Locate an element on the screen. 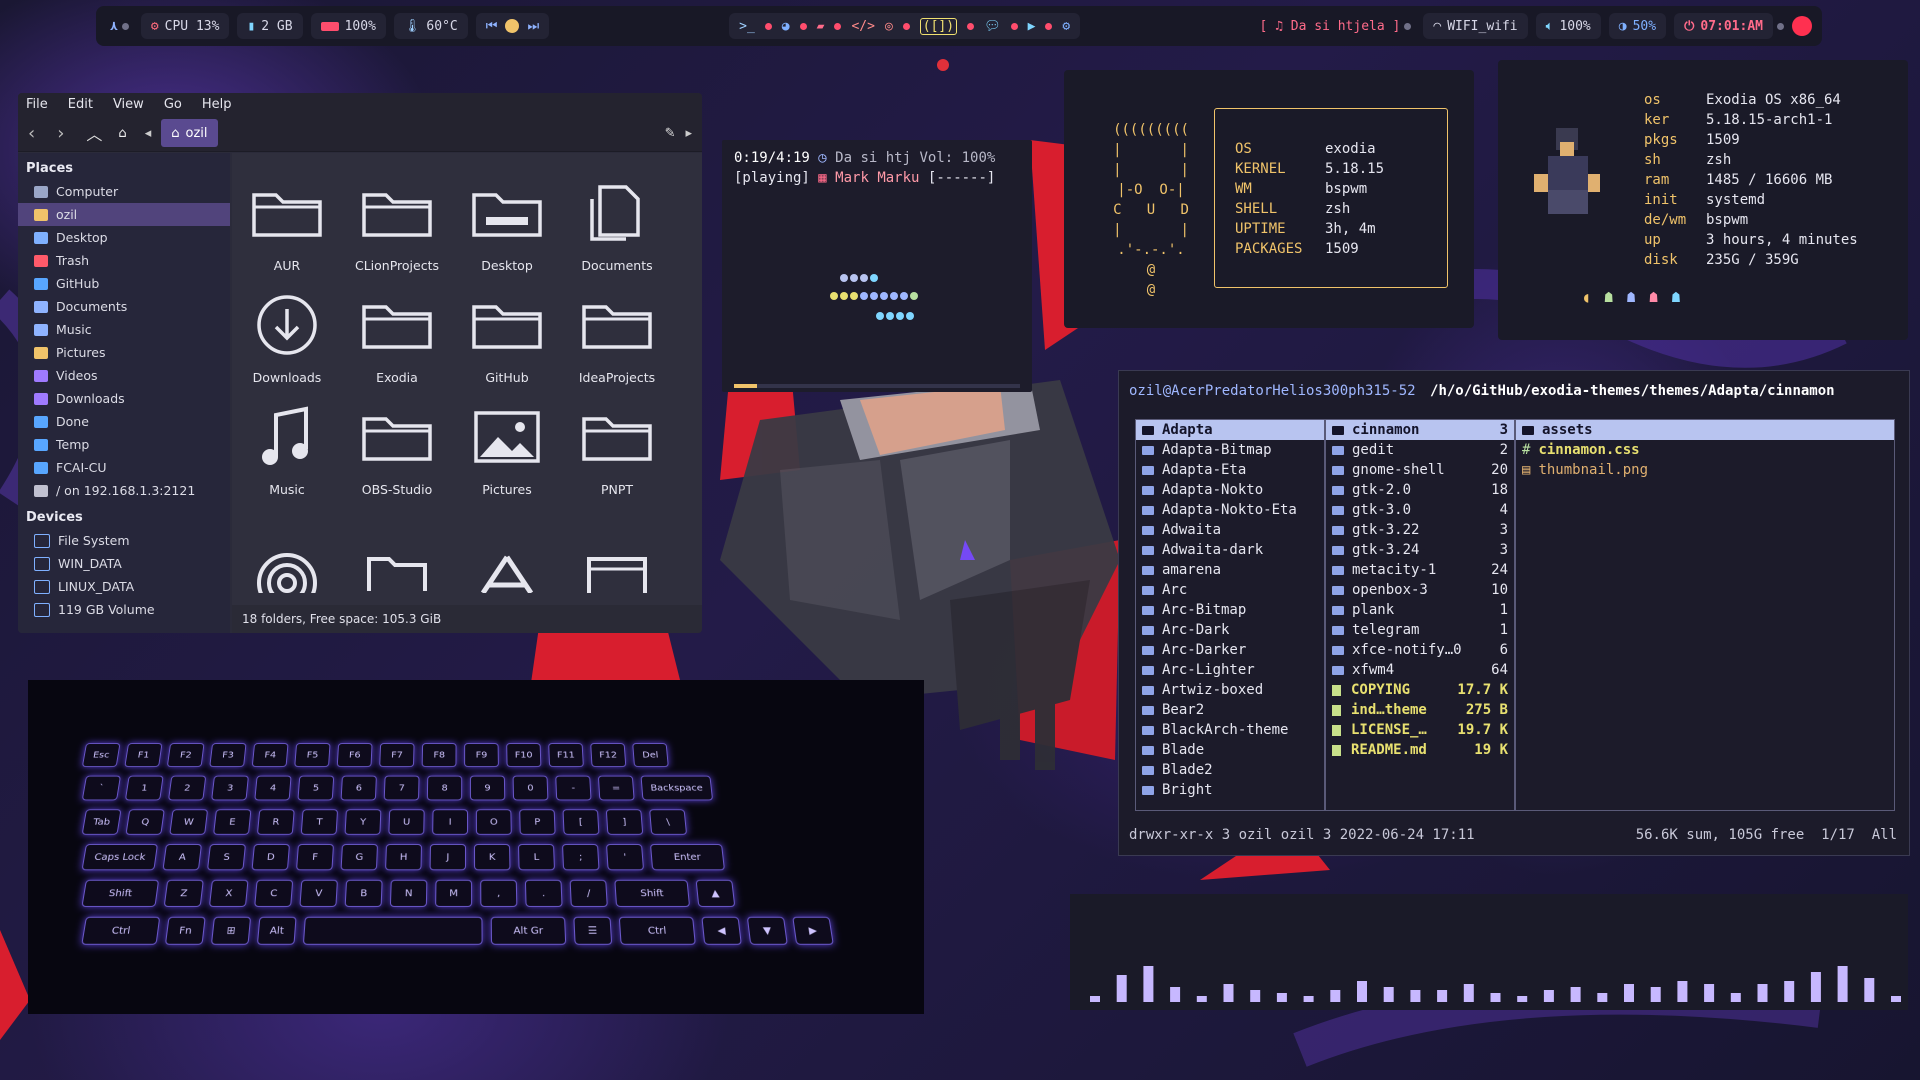  ranger-parent-item: Arc-Lighter is located at coordinates (1230, 670).